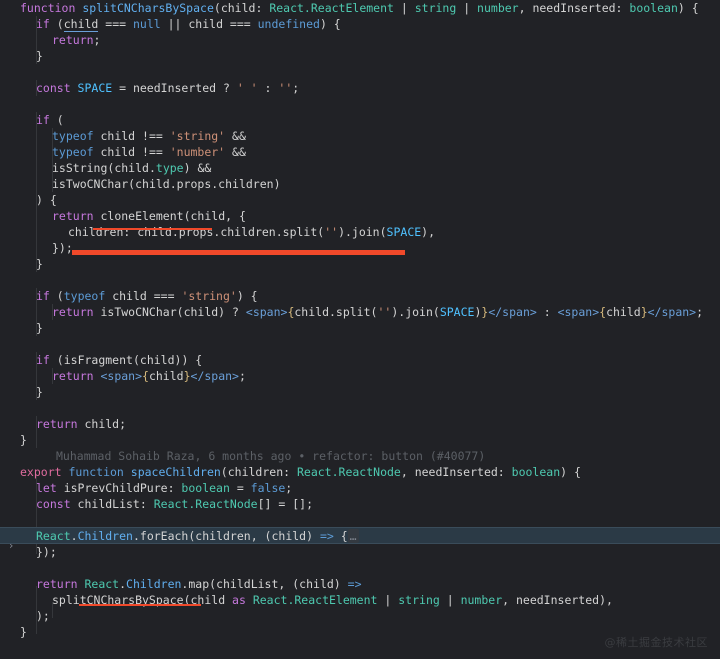 The image size is (720, 659). Describe the element at coordinates (98, 584) in the screenshot. I see `token-object: React` at that location.